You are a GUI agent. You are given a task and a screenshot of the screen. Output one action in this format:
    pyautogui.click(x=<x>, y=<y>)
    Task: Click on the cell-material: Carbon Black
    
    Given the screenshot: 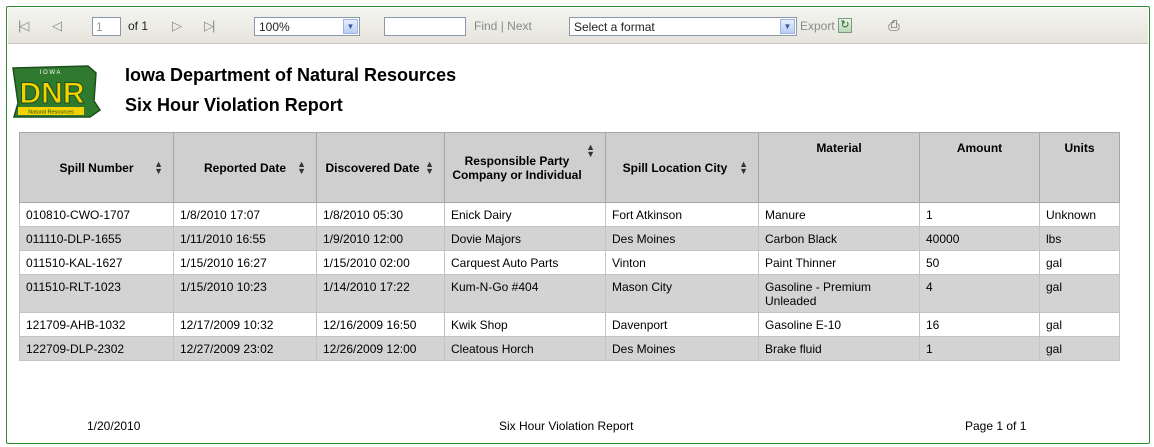 What is the action you would take?
    pyautogui.click(x=839, y=238)
    